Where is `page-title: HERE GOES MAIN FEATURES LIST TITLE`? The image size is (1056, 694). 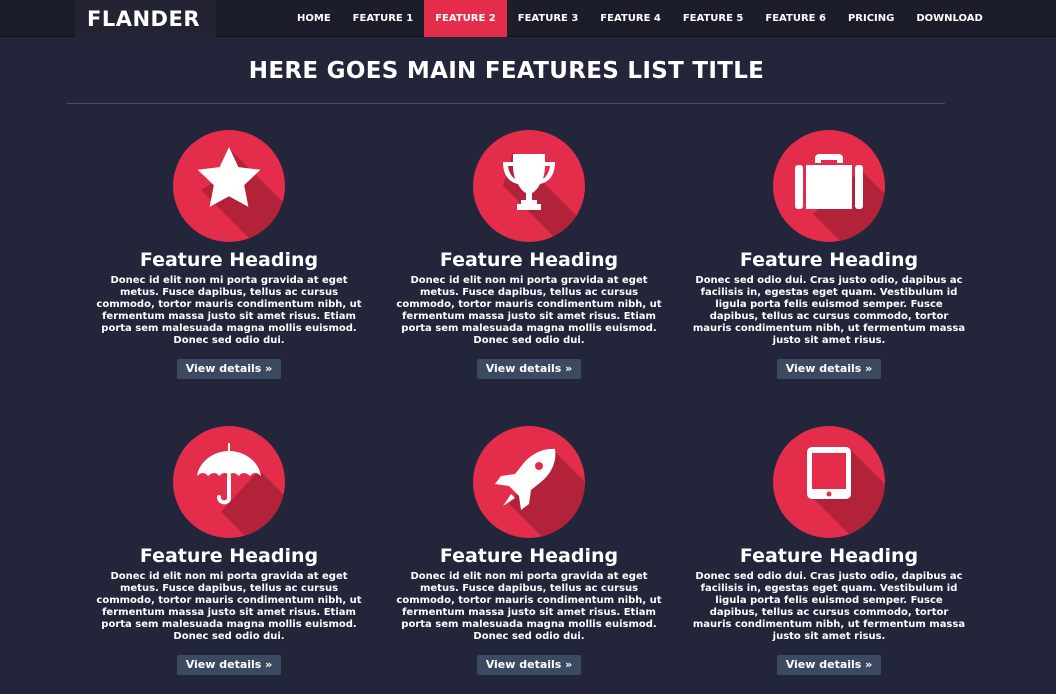 page-title: HERE GOES MAIN FEATURES LIST TITLE is located at coordinates (506, 71).